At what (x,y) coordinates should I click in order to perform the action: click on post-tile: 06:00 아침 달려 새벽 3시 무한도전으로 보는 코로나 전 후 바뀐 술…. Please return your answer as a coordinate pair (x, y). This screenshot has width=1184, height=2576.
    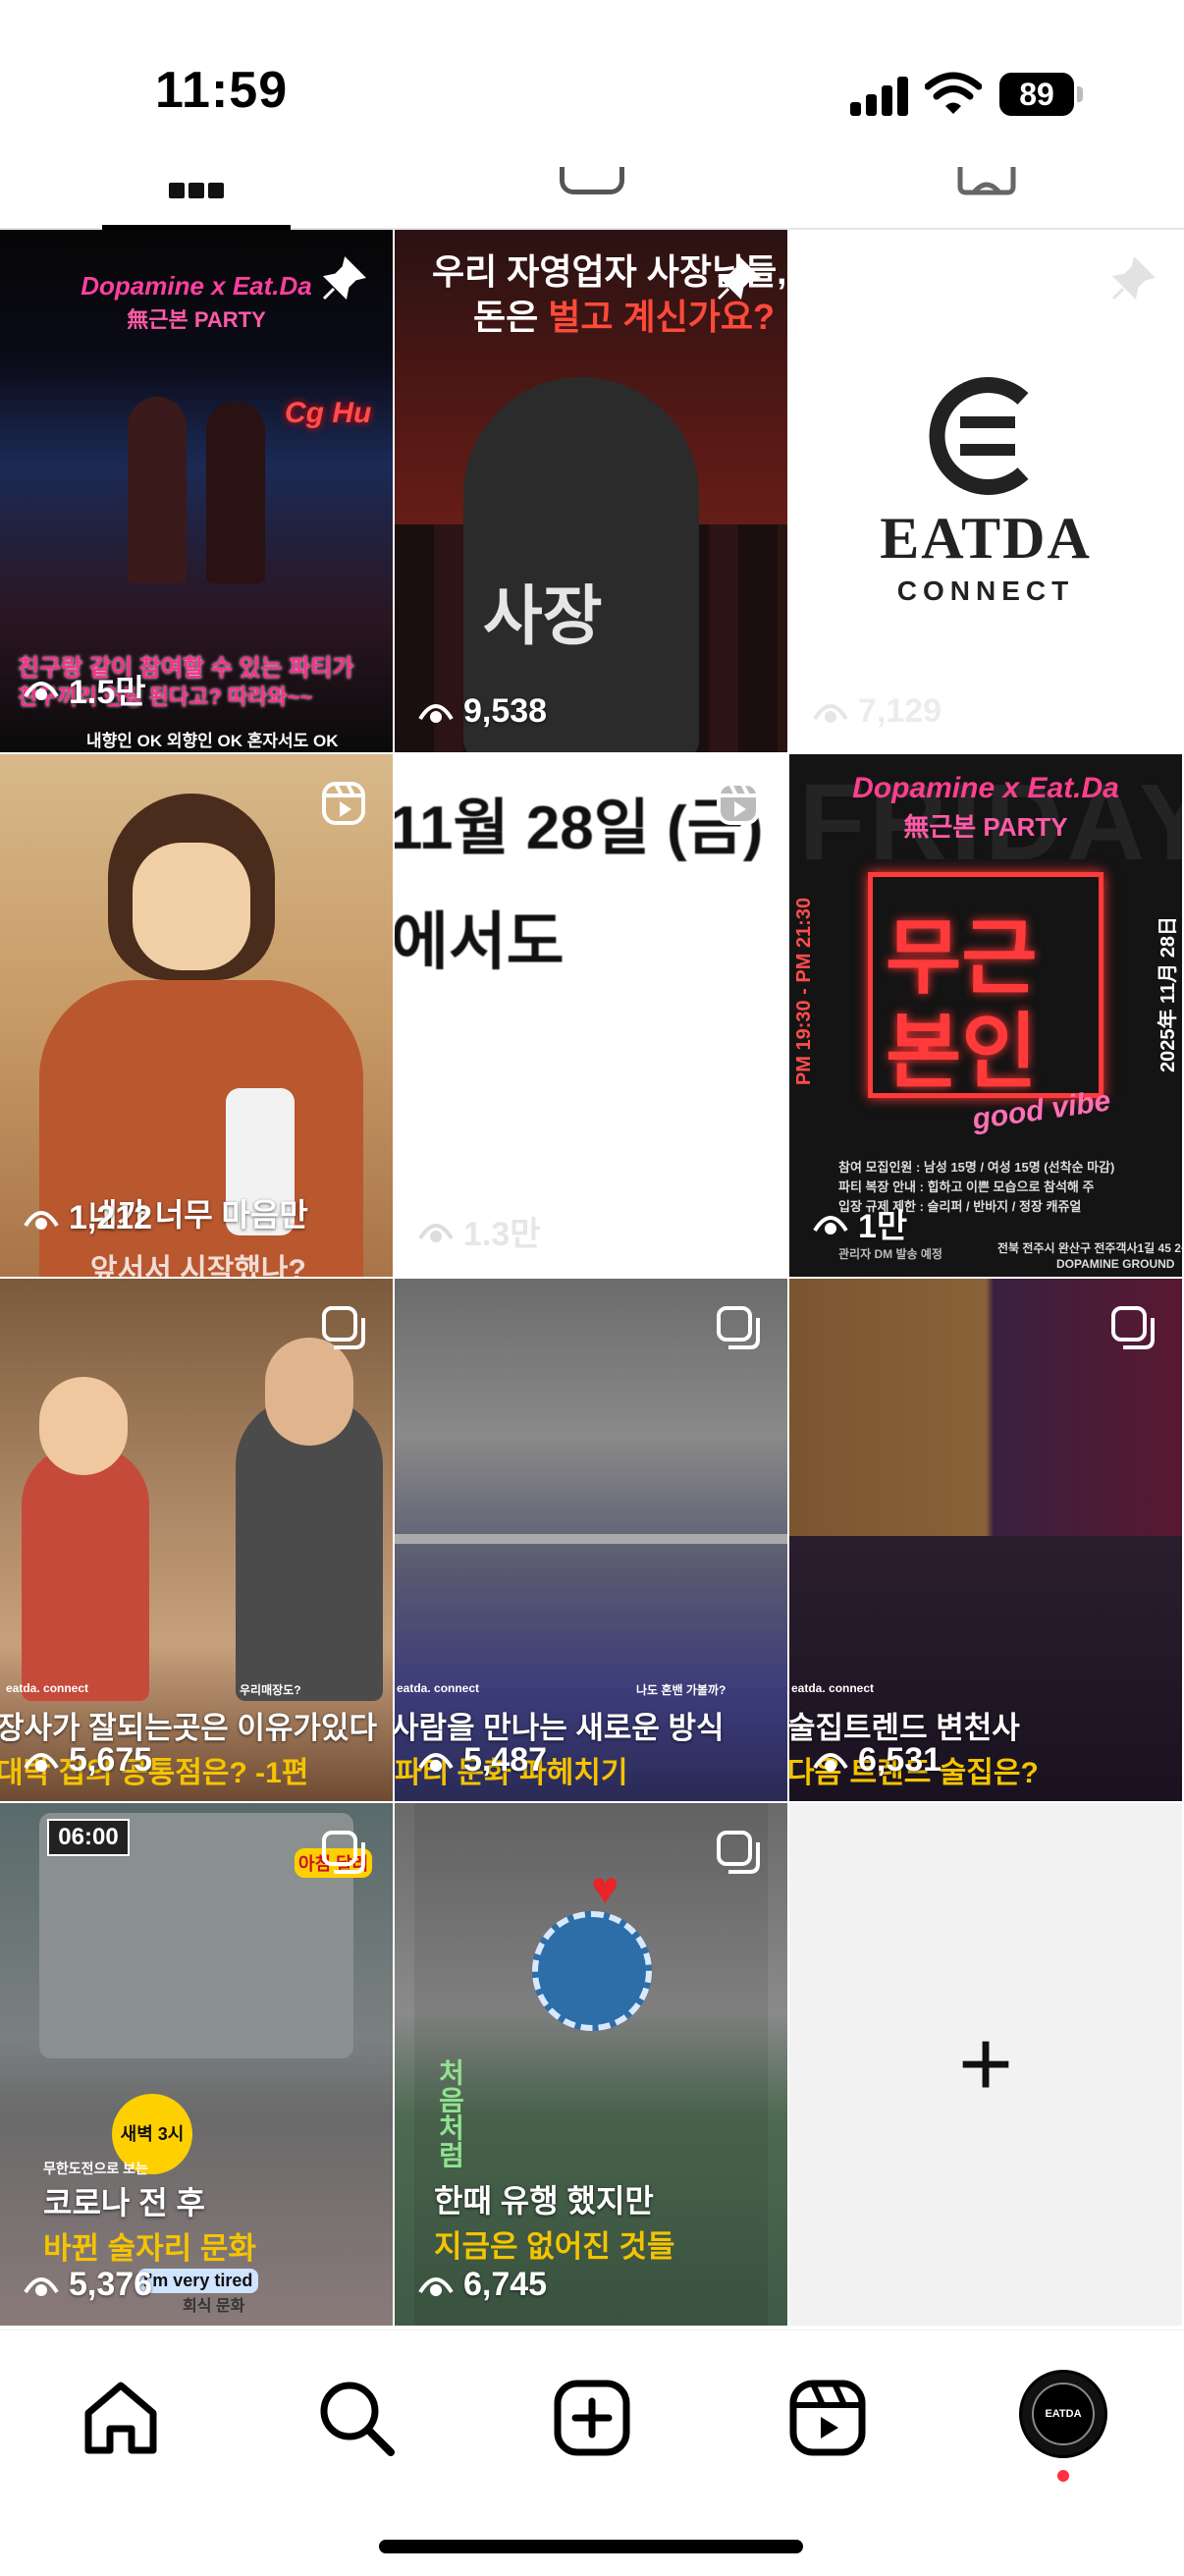
    Looking at the image, I should click on (196, 2064).